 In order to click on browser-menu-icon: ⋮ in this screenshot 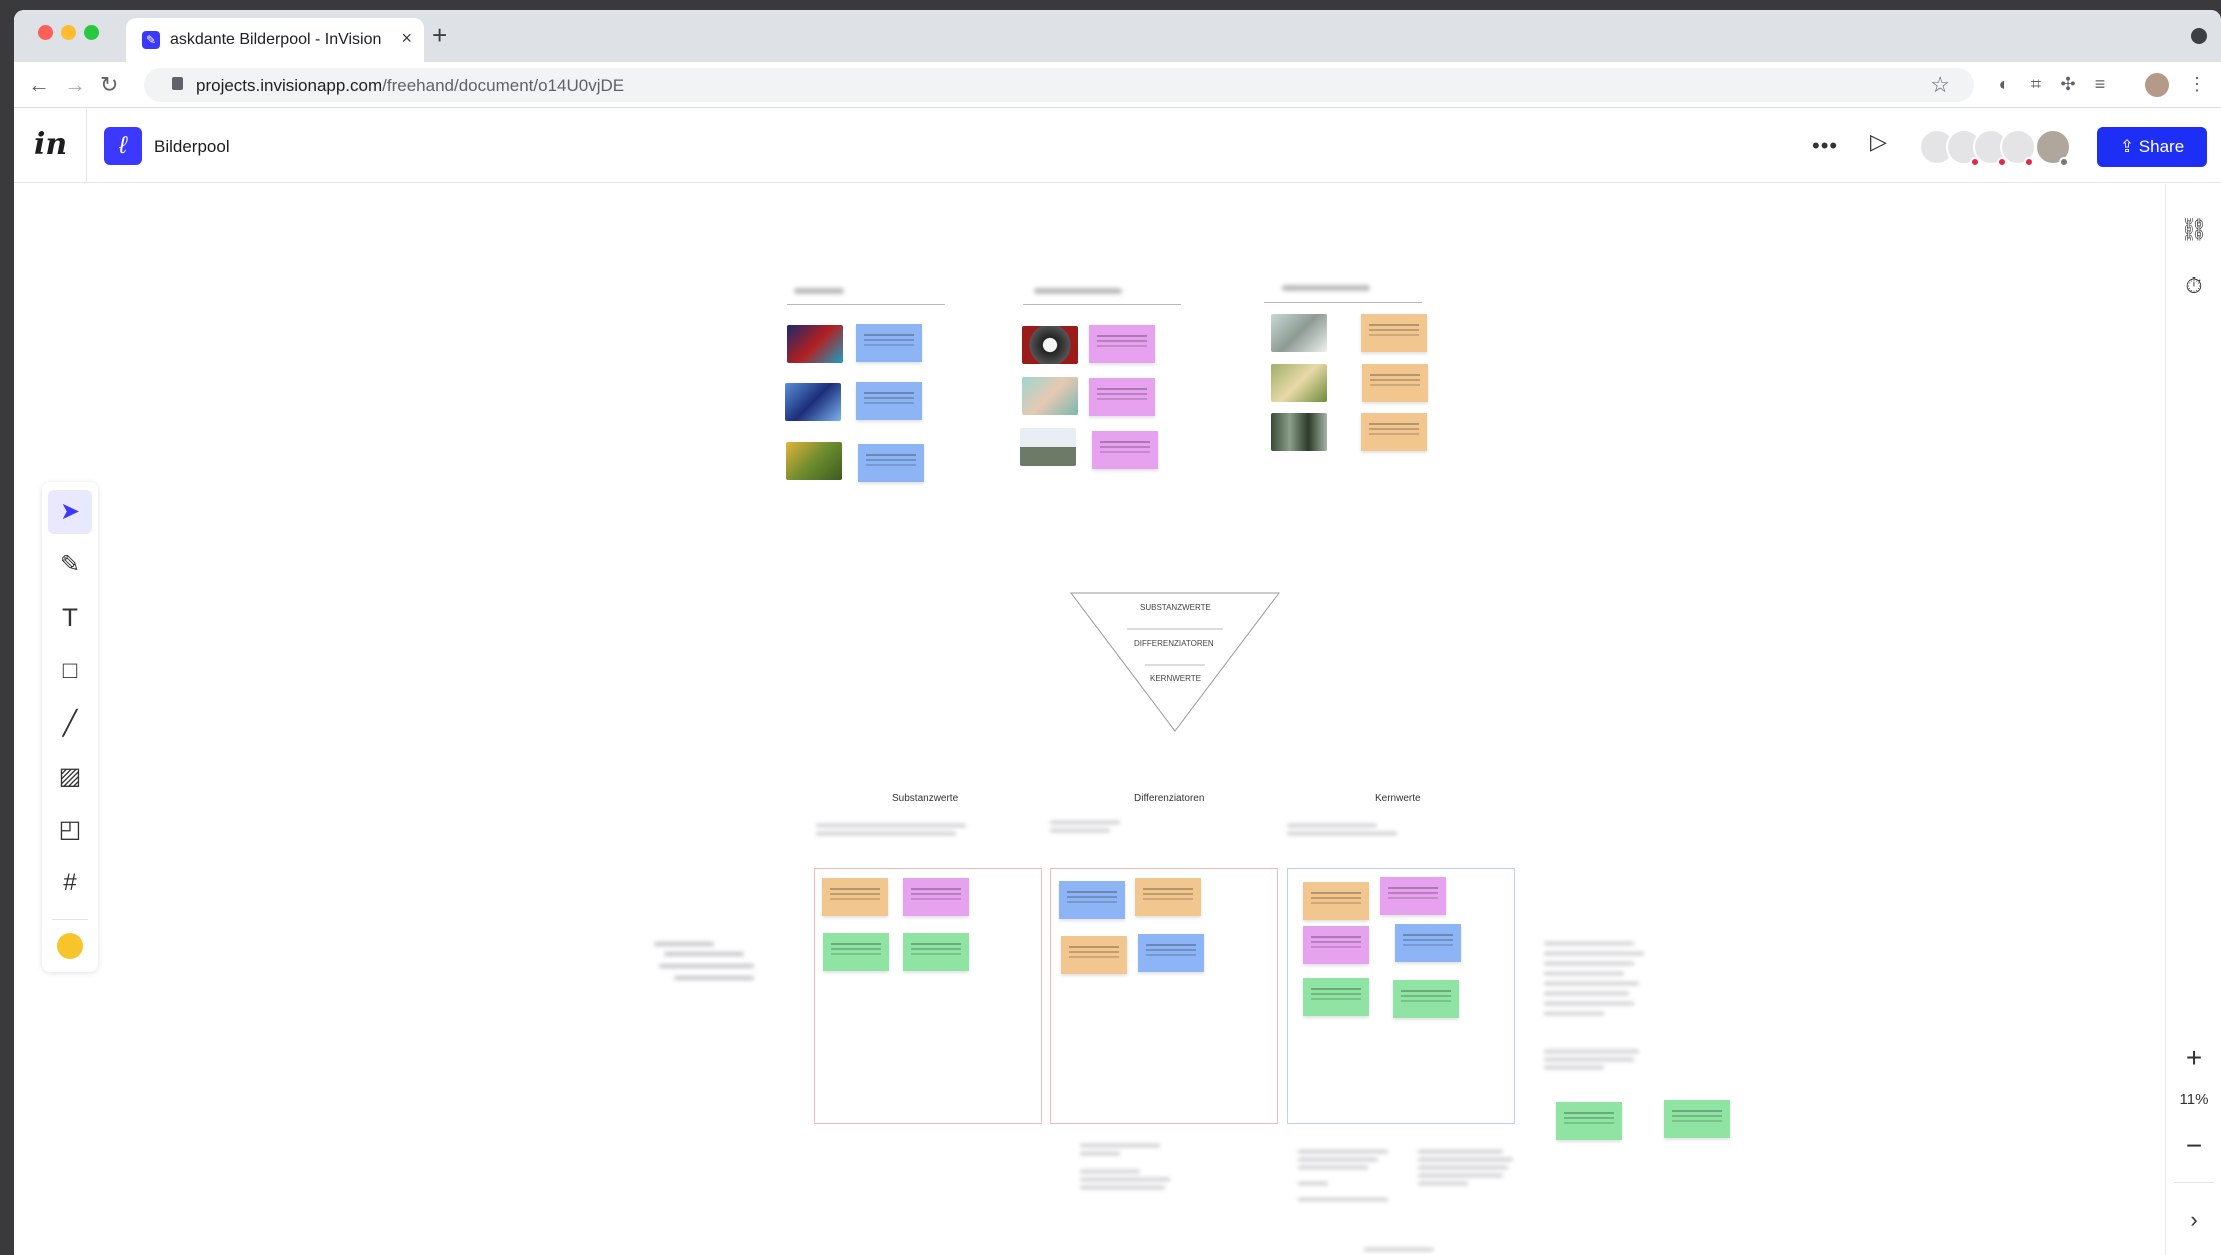, I will do `click(2197, 84)`.